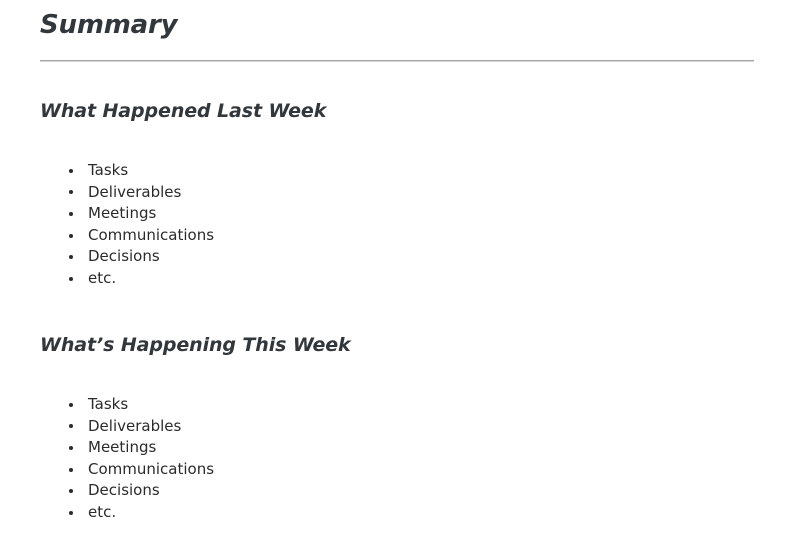 Image resolution: width=794 pixels, height=546 pixels. Describe the element at coordinates (397, 61) in the screenshot. I see `title-divider` at that location.